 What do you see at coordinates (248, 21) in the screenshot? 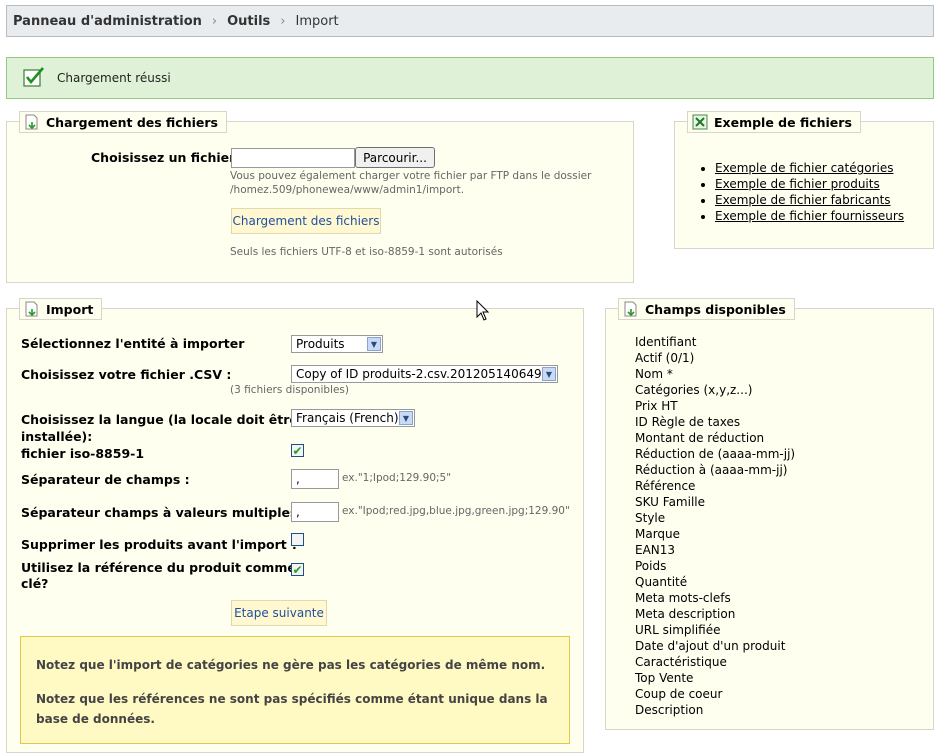
I see `breadcrumb-tools: Outils` at bounding box center [248, 21].